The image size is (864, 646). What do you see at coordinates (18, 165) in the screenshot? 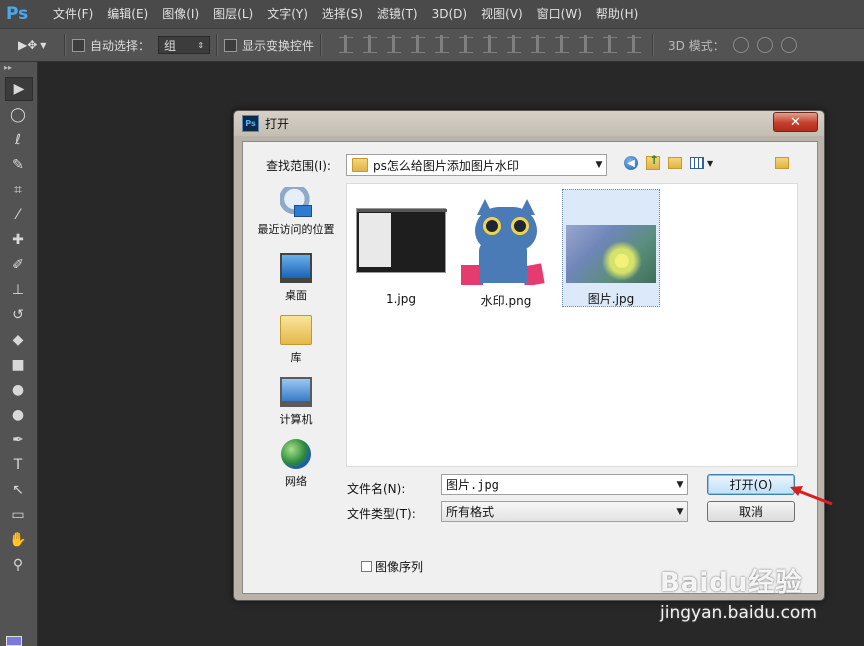
I see `quick-select-tool-icon: ✎` at bounding box center [18, 165].